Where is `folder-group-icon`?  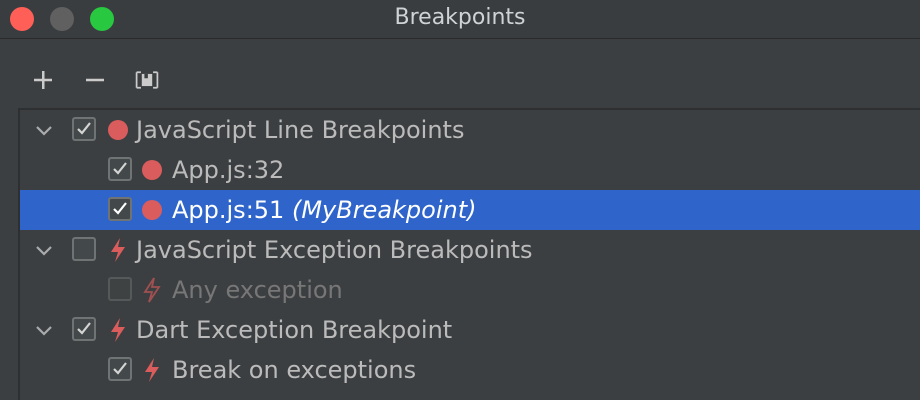 folder-group-icon is located at coordinates (147, 80).